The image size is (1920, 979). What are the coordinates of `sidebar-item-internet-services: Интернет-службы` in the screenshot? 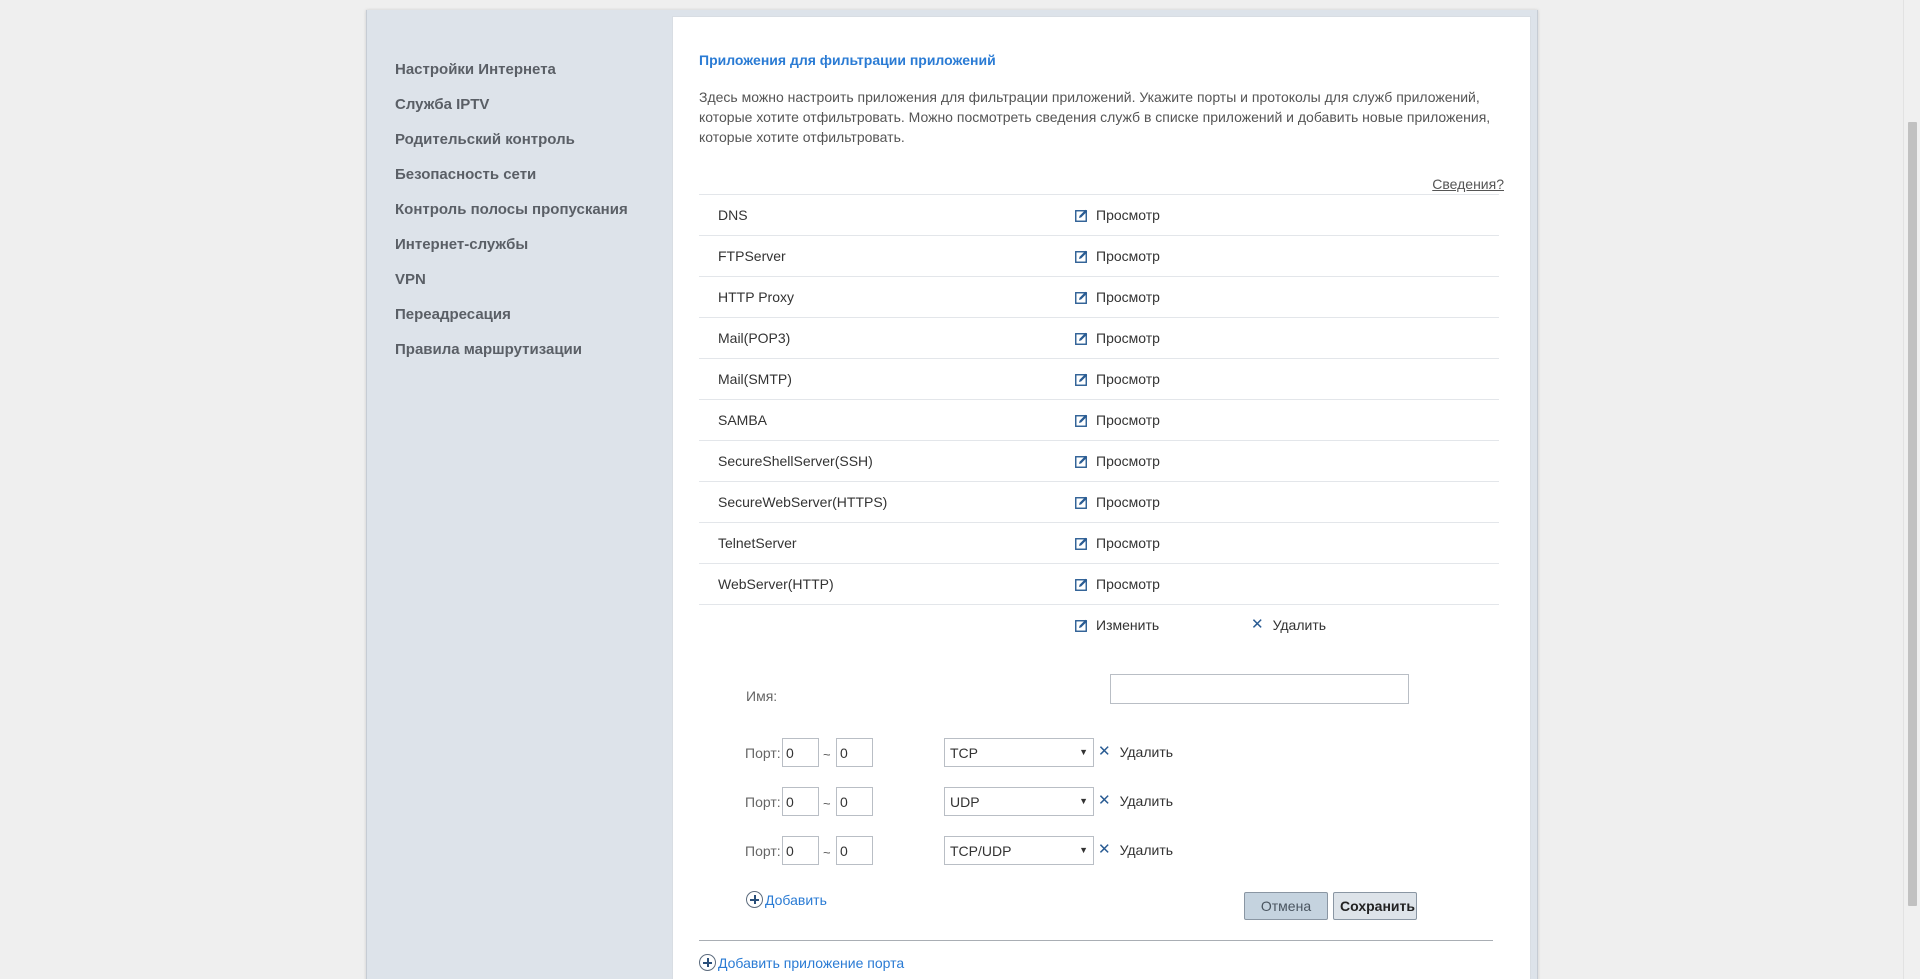 It's located at (525, 252).